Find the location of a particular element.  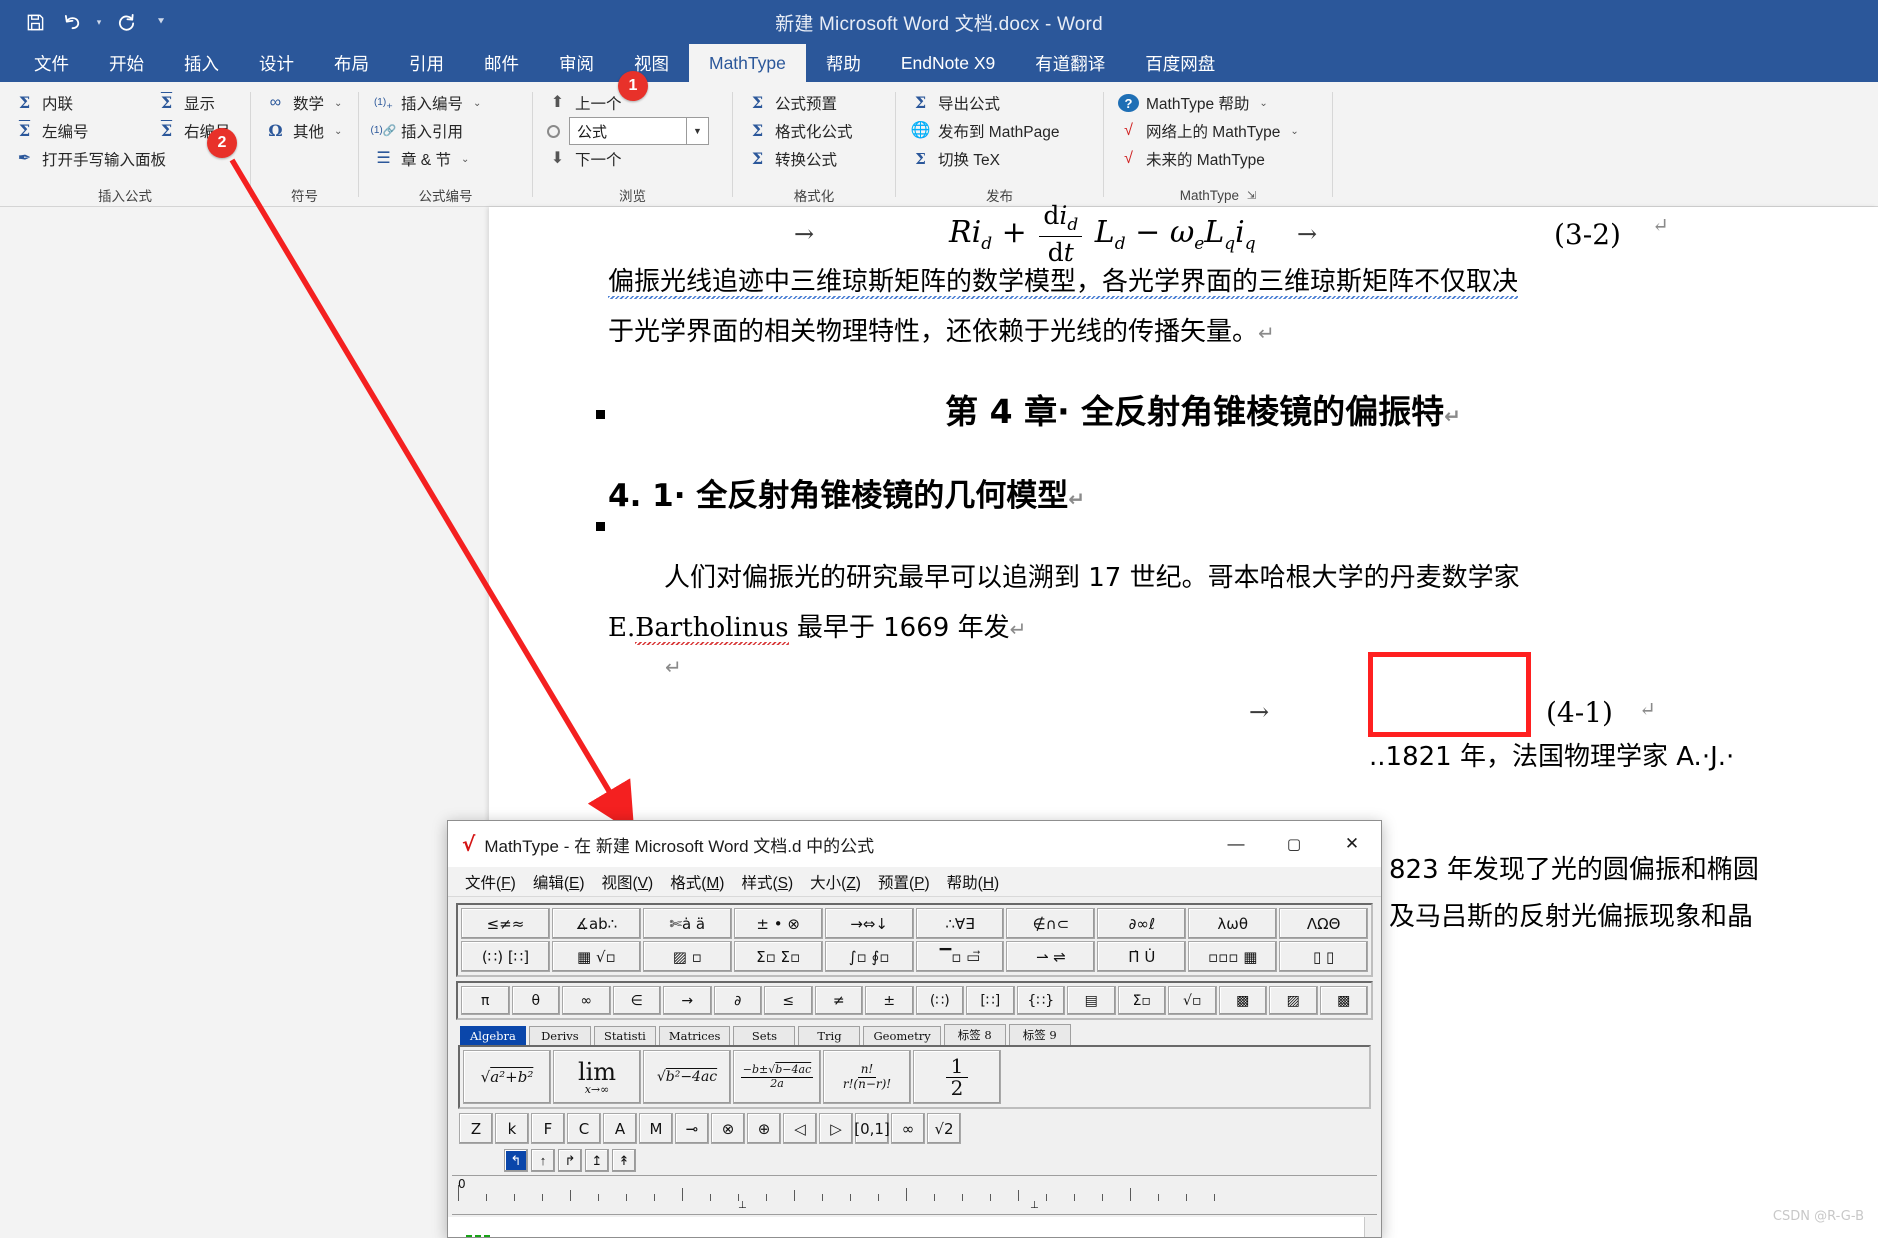

palette-button-4: →⇔↓ is located at coordinates (869, 923).